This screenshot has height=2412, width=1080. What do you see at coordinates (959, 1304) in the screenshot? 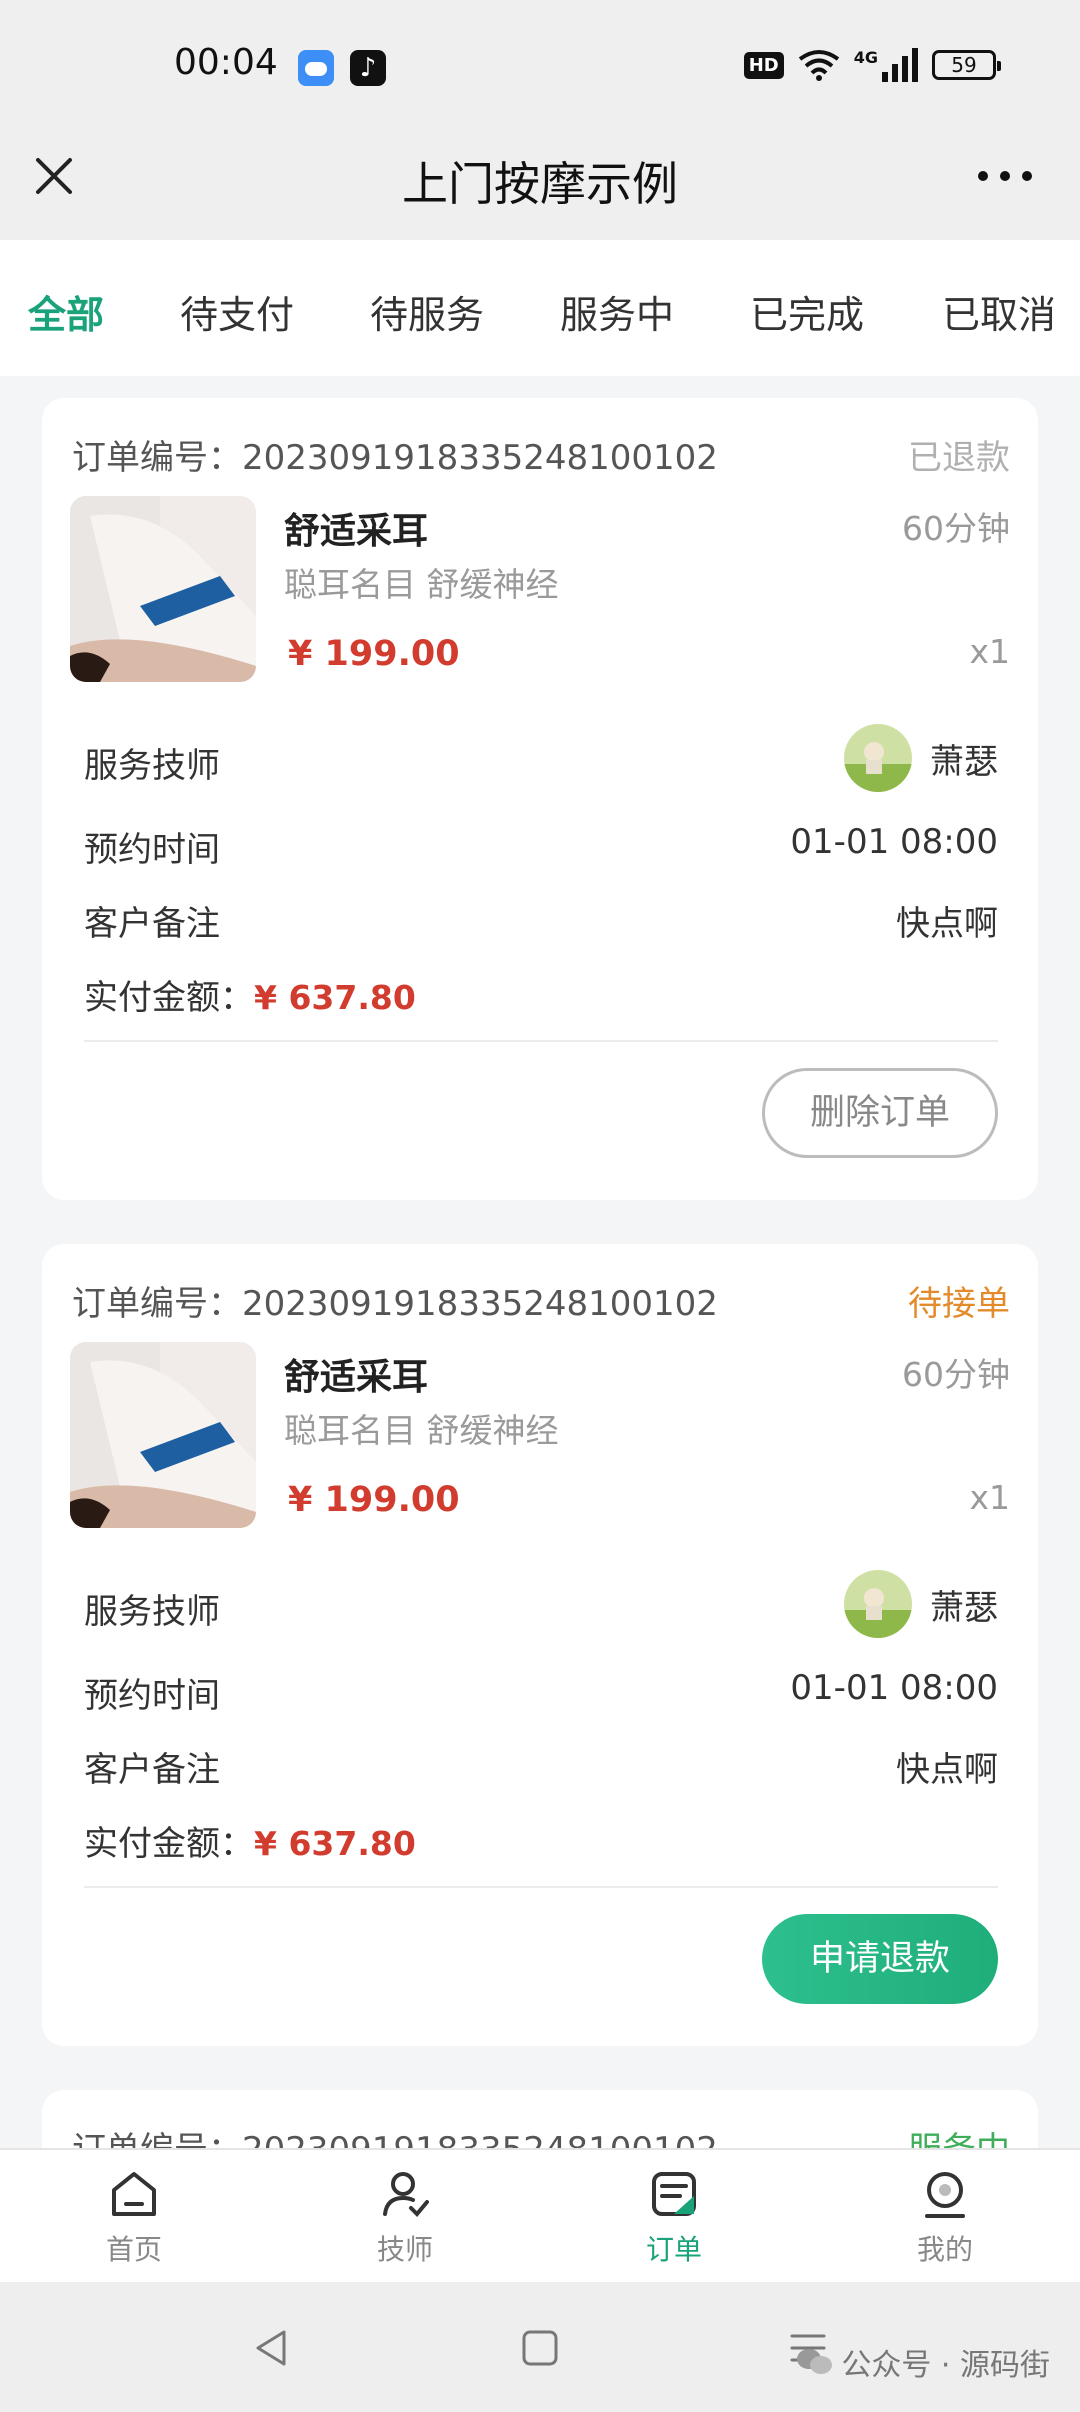
I see `order-status: 待接单` at bounding box center [959, 1304].